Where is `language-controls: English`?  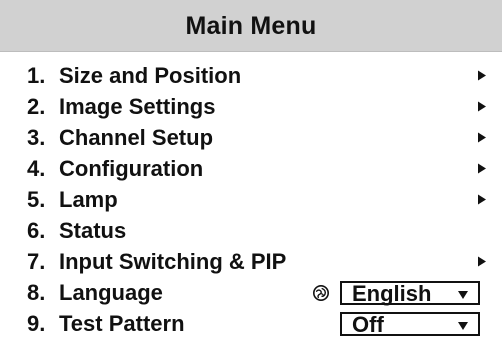 language-controls: English is located at coordinates (396, 293).